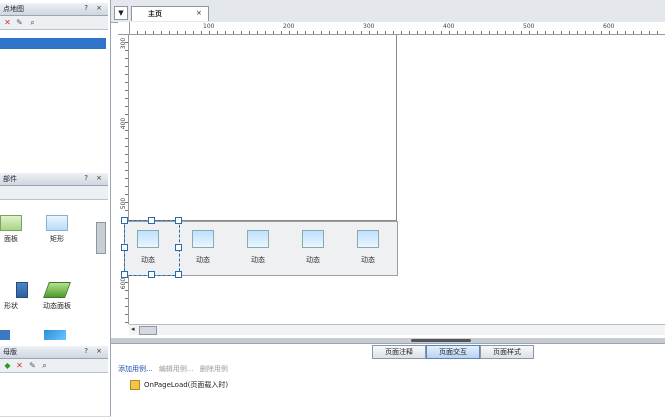 The height and width of the screenshot is (417, 665). I want to click on ruler-top: 100 200 300 400 500 600, so click(397, 28).